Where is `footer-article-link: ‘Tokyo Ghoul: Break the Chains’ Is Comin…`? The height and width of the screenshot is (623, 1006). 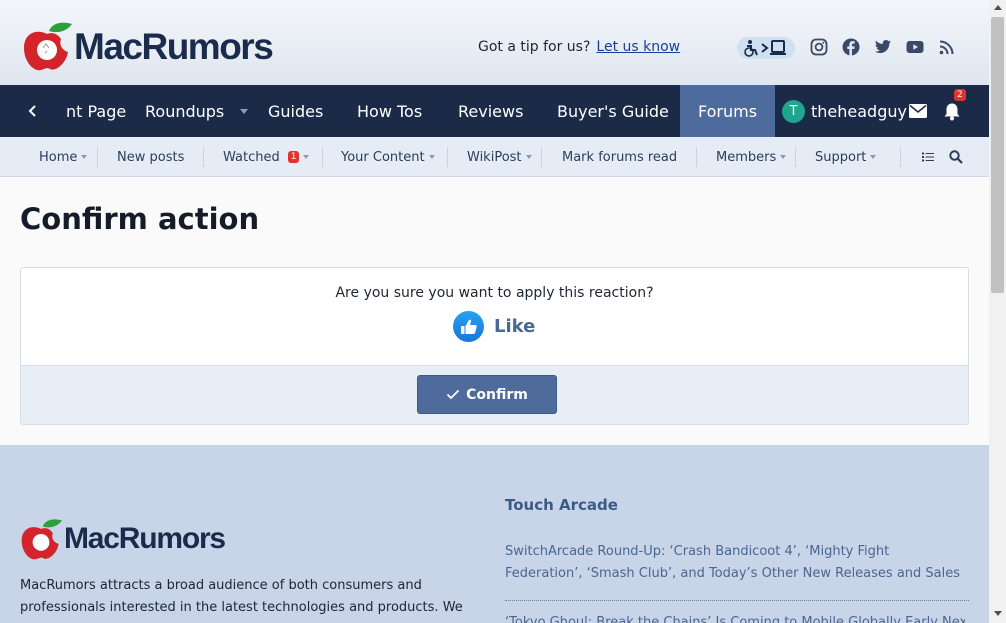
footer-article-link: ‘Tokyo Ghoul: Break the Chains’ Is Comin… is located at coordinates (735, 619).